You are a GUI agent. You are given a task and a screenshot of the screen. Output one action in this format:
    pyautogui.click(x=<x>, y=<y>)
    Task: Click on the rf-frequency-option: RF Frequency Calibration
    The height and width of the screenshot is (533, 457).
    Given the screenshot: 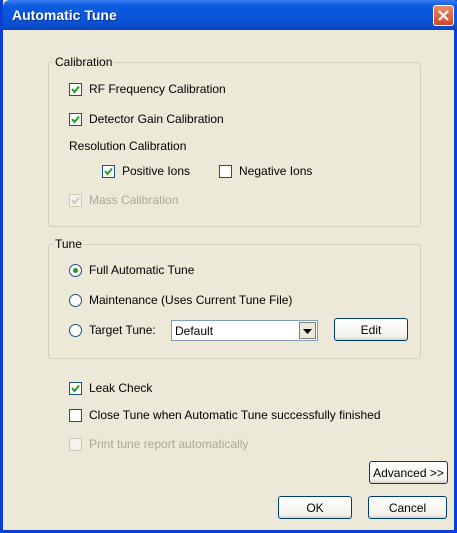 What is the action you would take?
    pyautogui.click(x=147, y=89)
    